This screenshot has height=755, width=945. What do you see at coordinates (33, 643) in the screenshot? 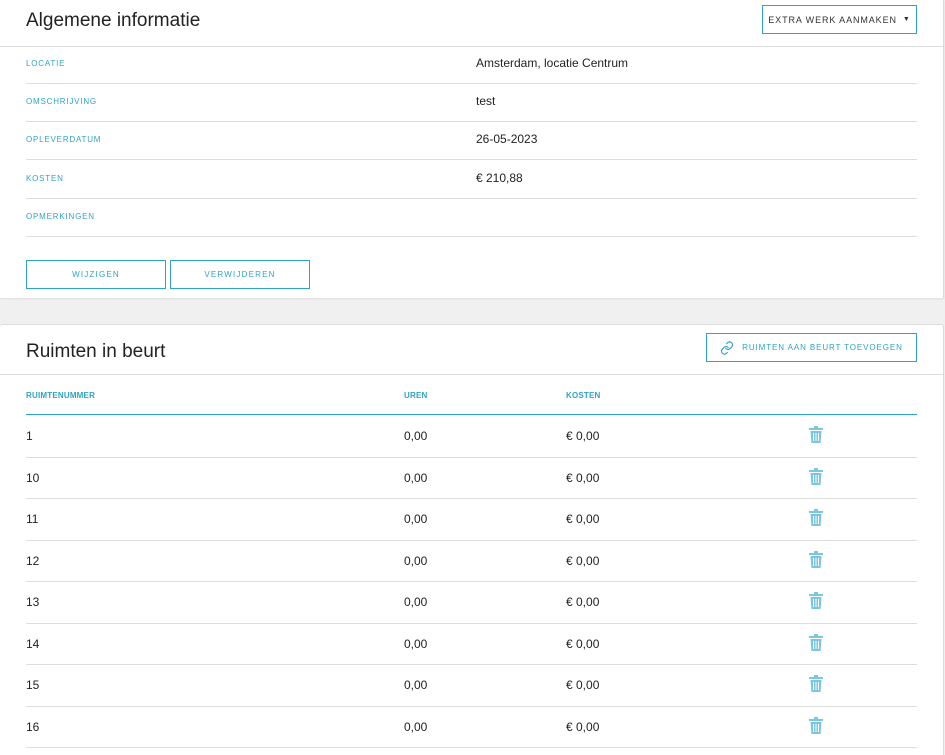
I see `room-number-cell: 14` at bounding box center [33, 643].